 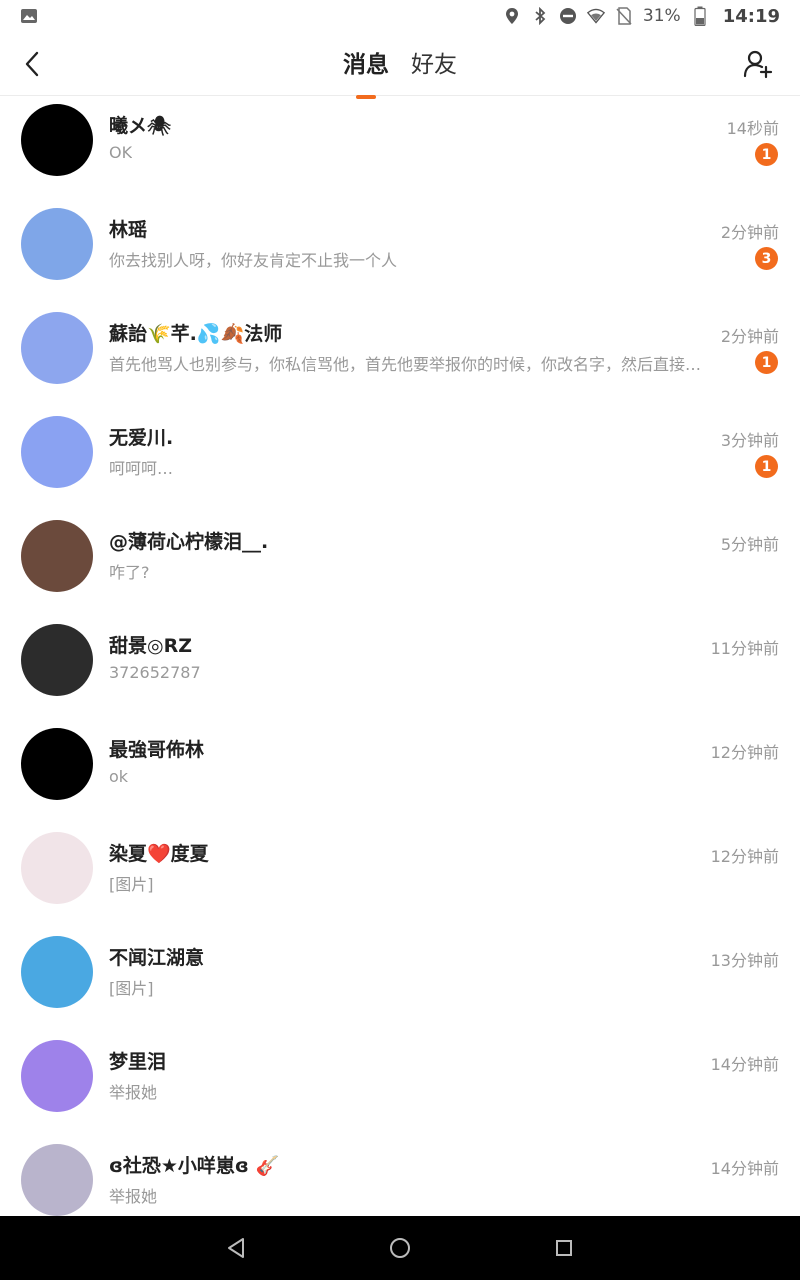 What do you see at coordinates (751, 16) in the screenshot?
I see `clock: 14:19` at bounding box center [751, 16].